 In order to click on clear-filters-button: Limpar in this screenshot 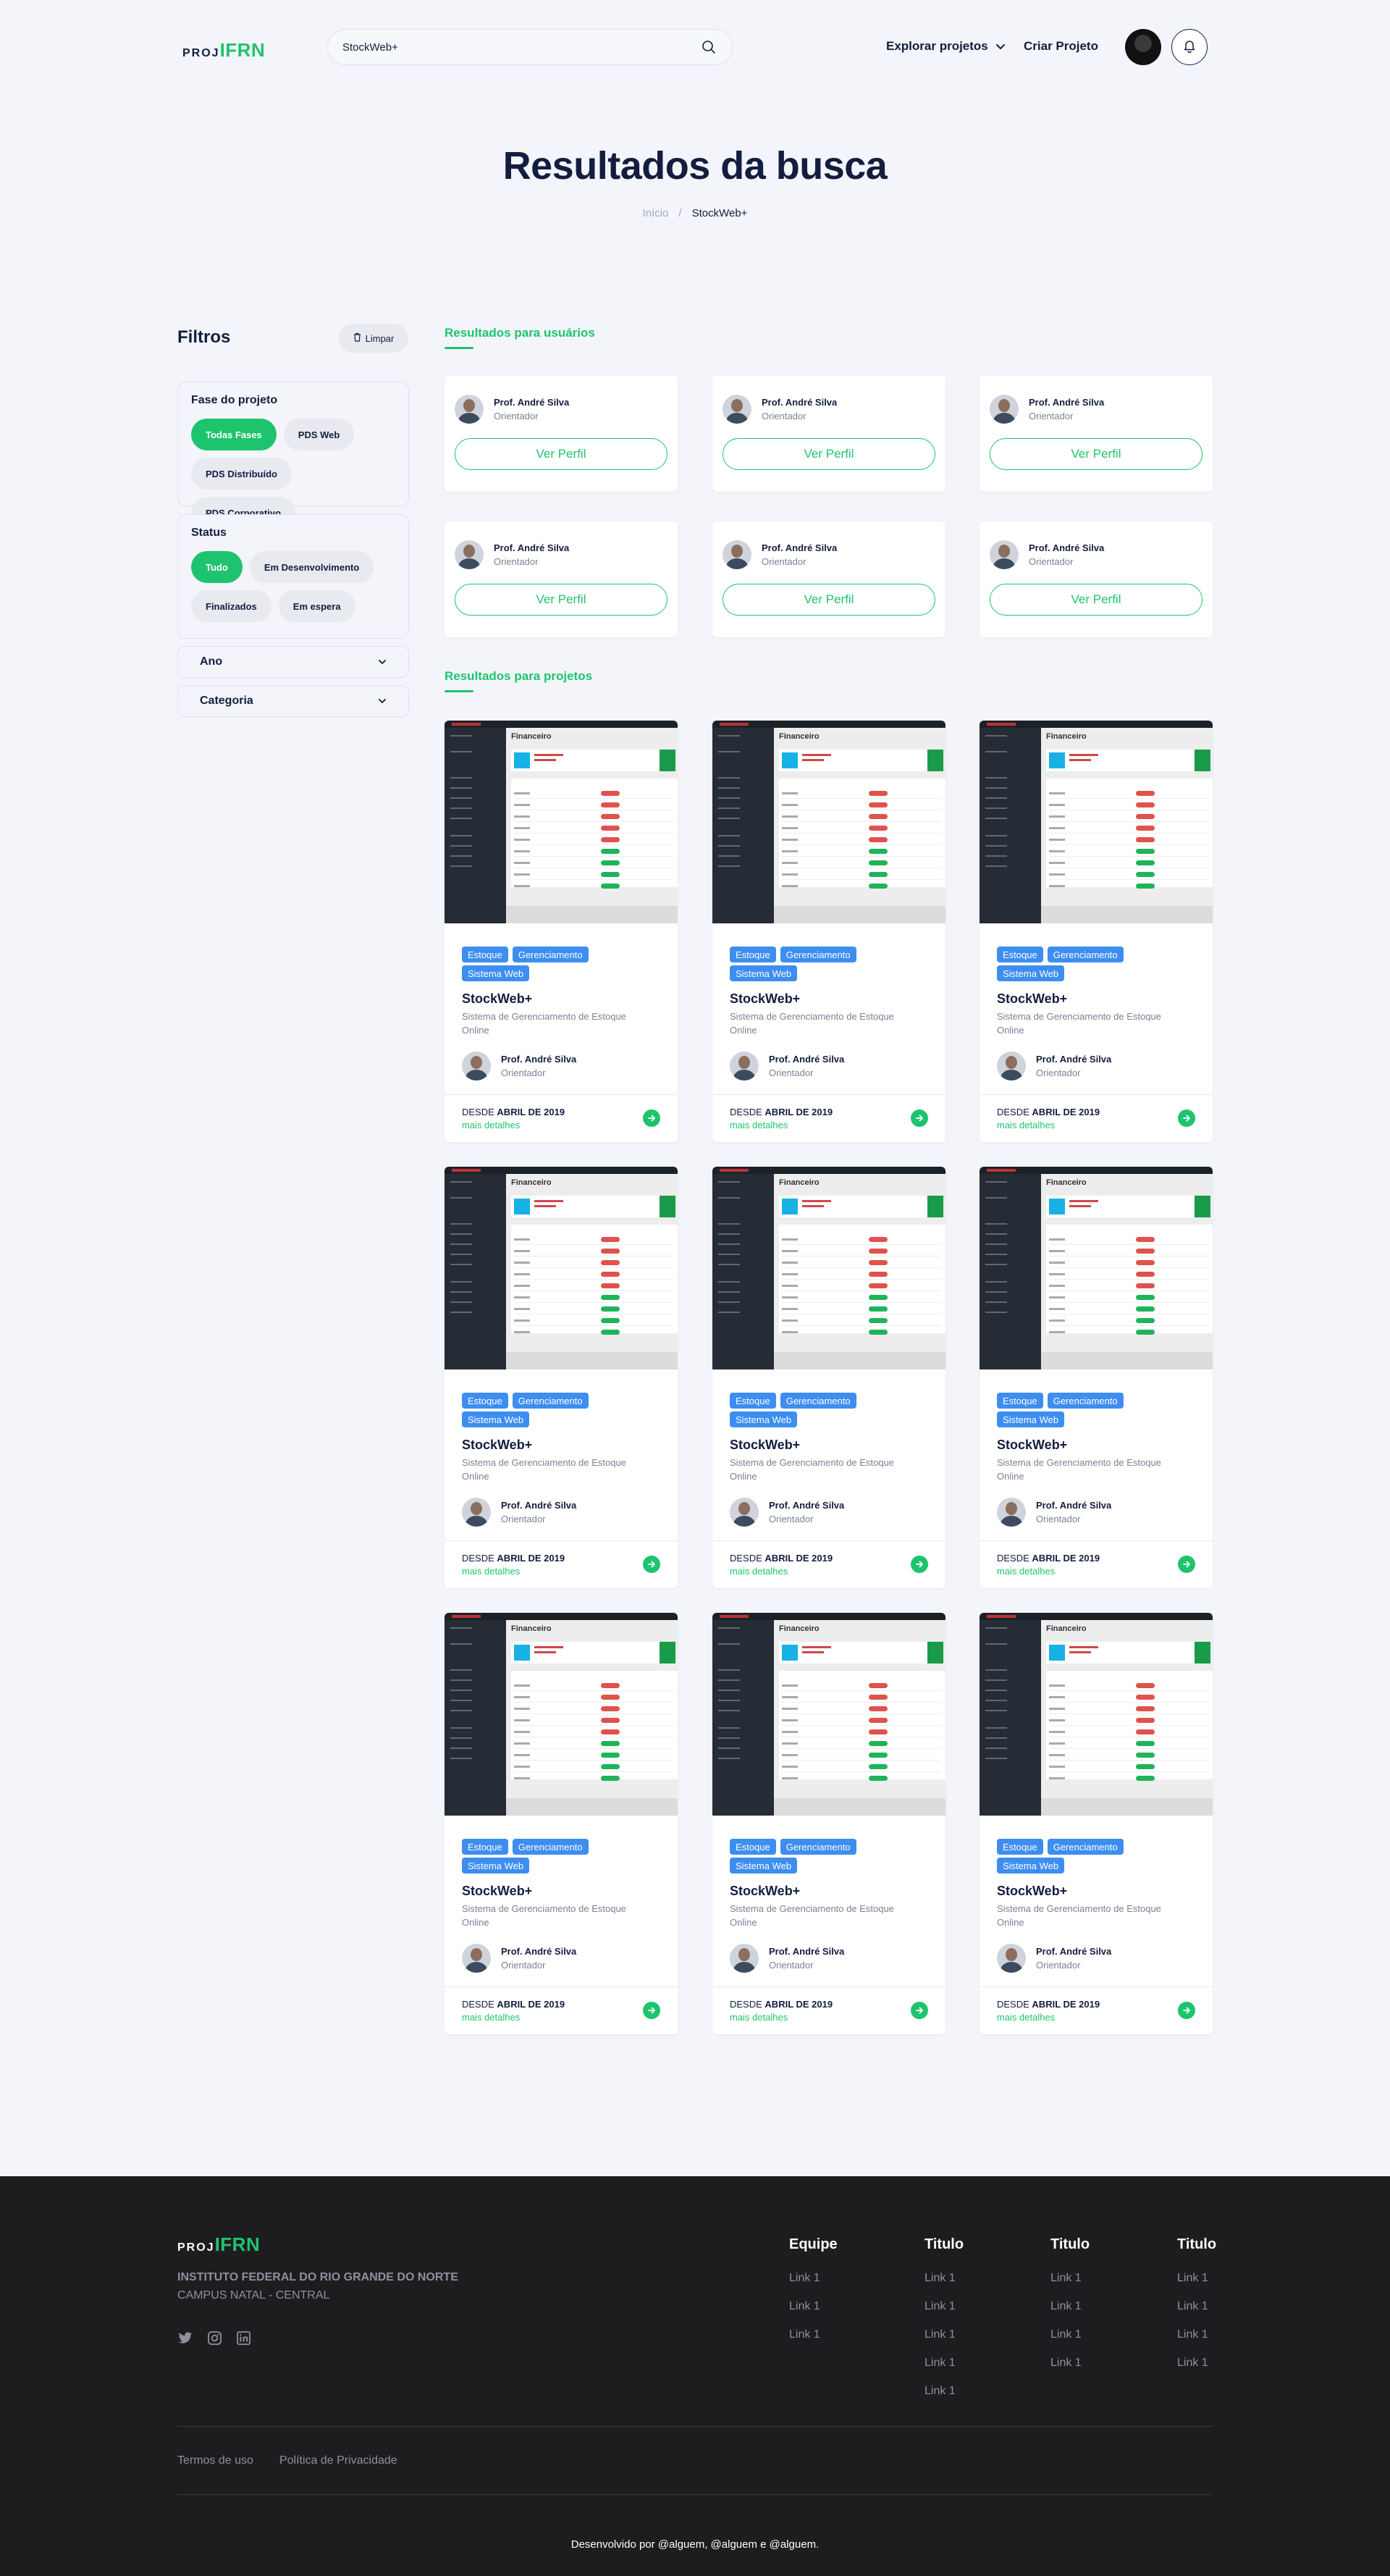, I will do `click(373, 338)`.